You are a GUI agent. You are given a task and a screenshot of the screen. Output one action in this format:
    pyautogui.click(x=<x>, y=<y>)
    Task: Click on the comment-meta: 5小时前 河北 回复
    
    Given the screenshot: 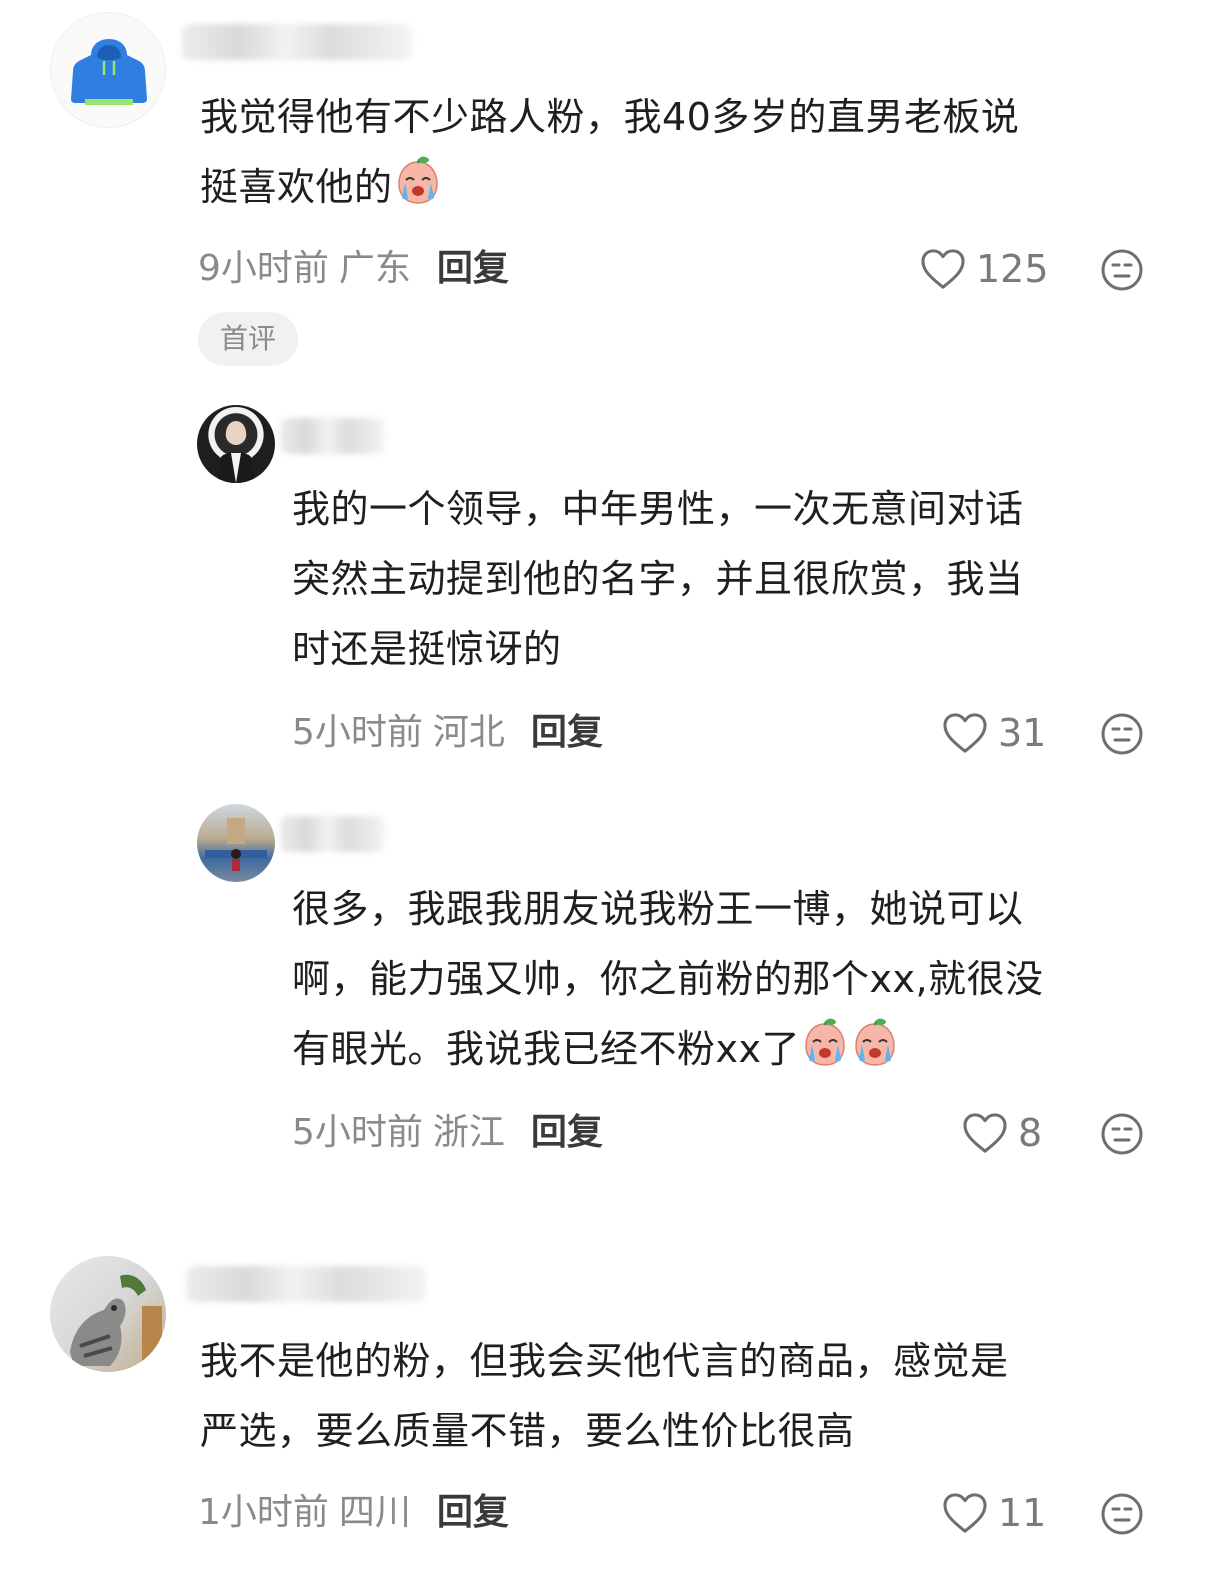 What is the action you would take?
    pyautogui.click(x=447, y=733)
    